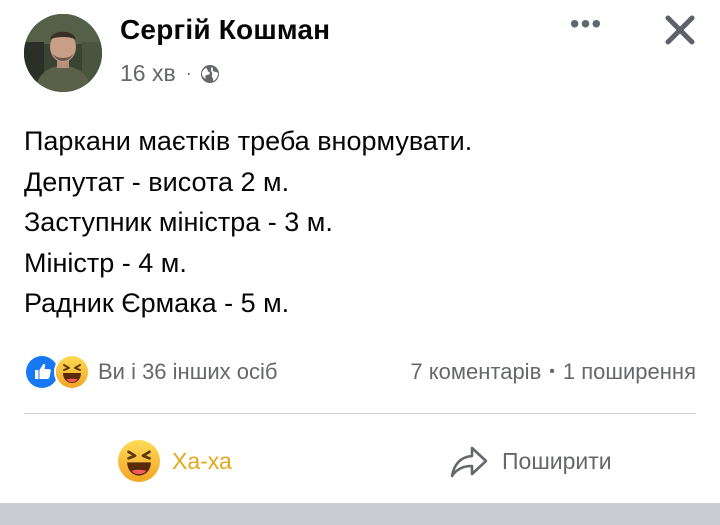 This screenshot has height=525, width=720. Describe the element at coordinates (360, 413) in the screenshot. I see `divider` at that location.